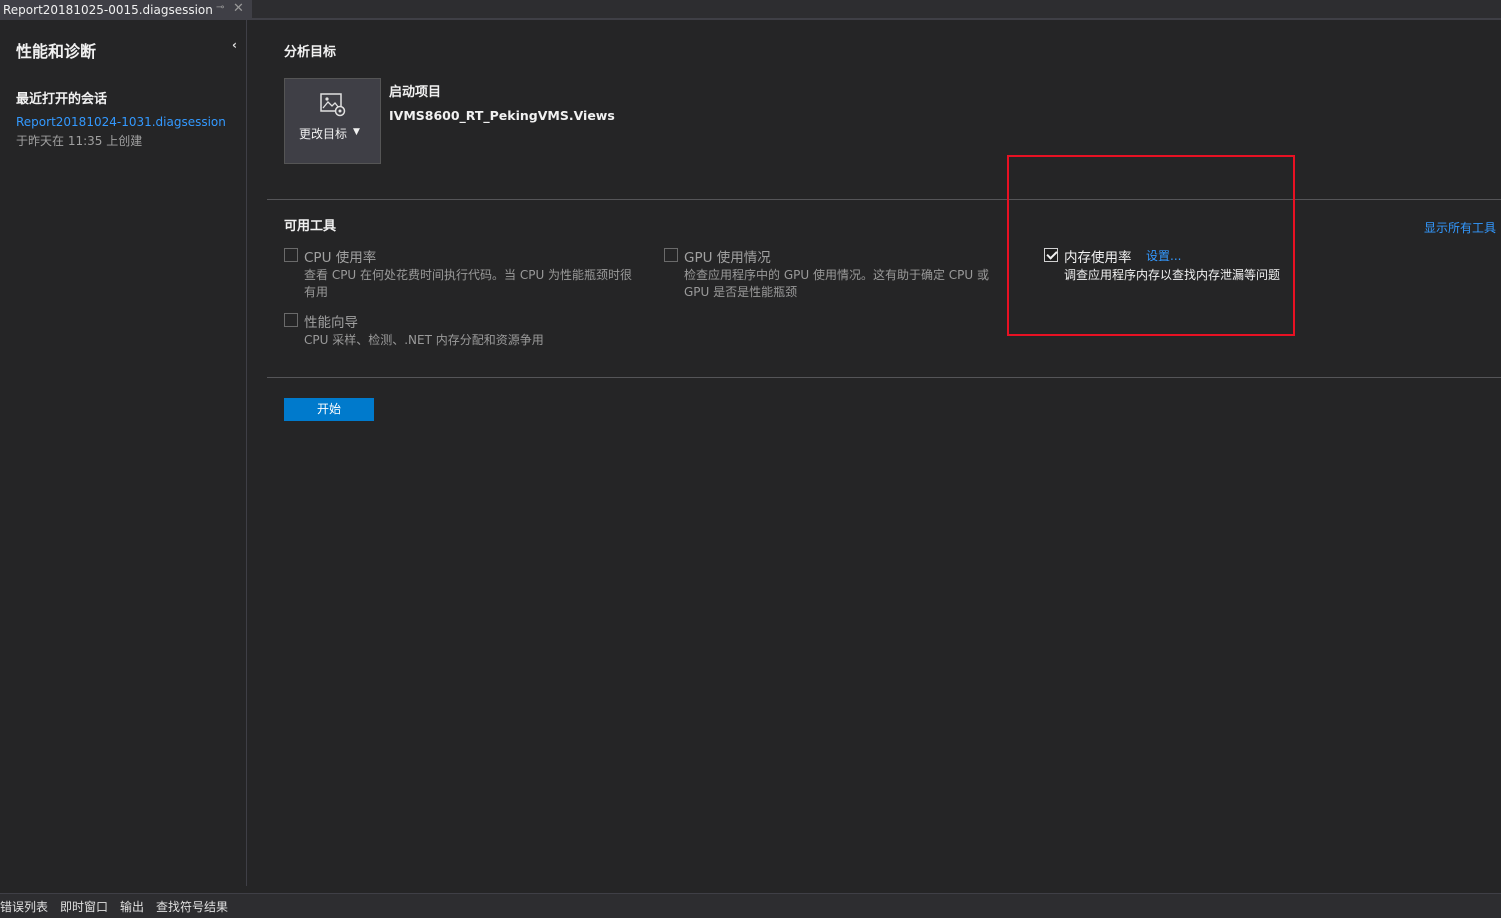  What do you see at coordinates (415, 92) in the screenshot?
I see `startup-project-heading: 启动项目` at bounding box center [415, 92].